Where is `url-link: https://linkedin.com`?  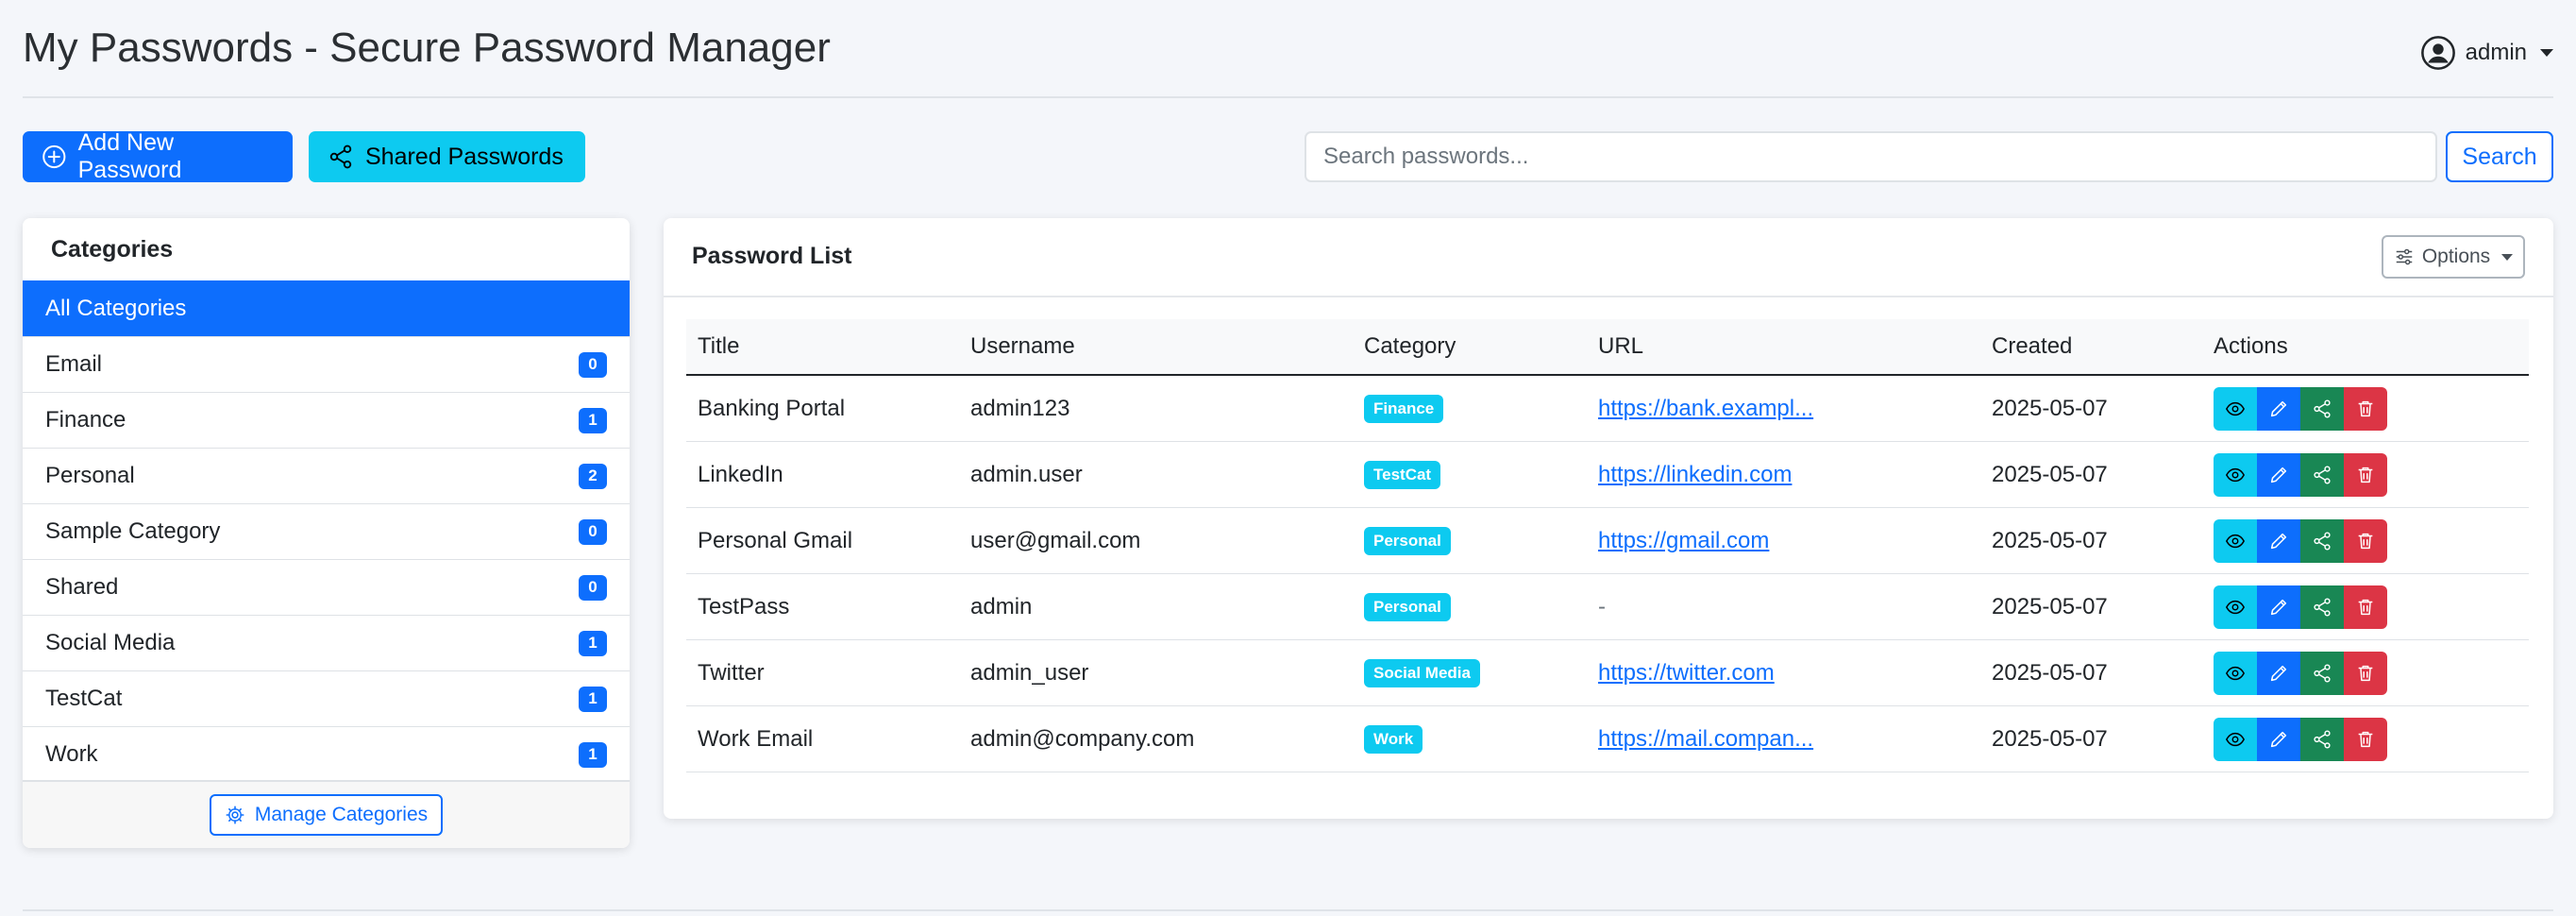
url-link: https://linkedin.com is located at coordinates (1695, 474).